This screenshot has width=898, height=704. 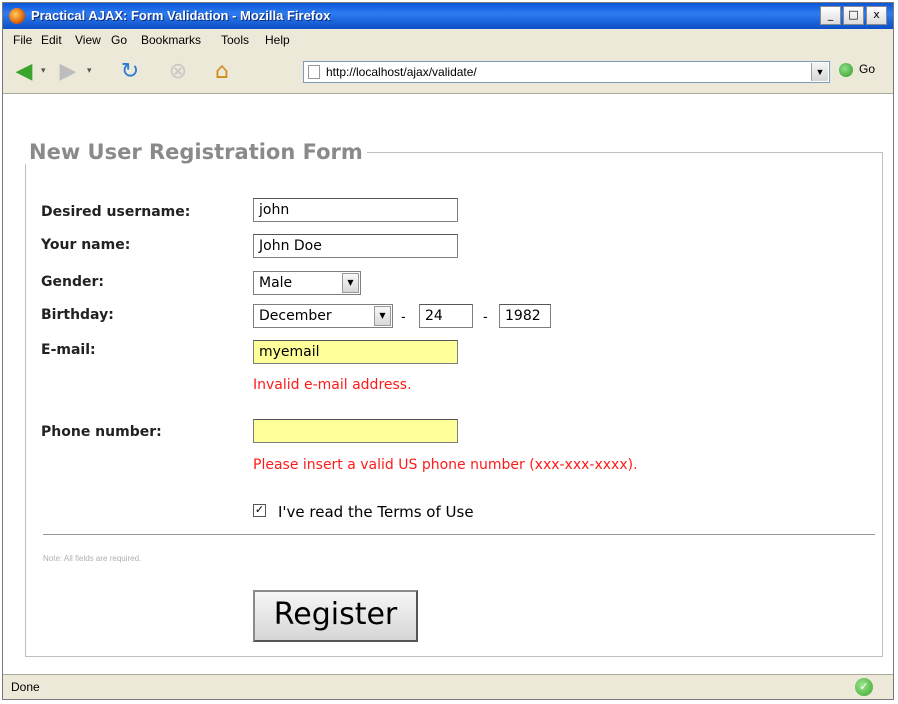 I want to click on go-label: Go, so click(x=867, y=69).